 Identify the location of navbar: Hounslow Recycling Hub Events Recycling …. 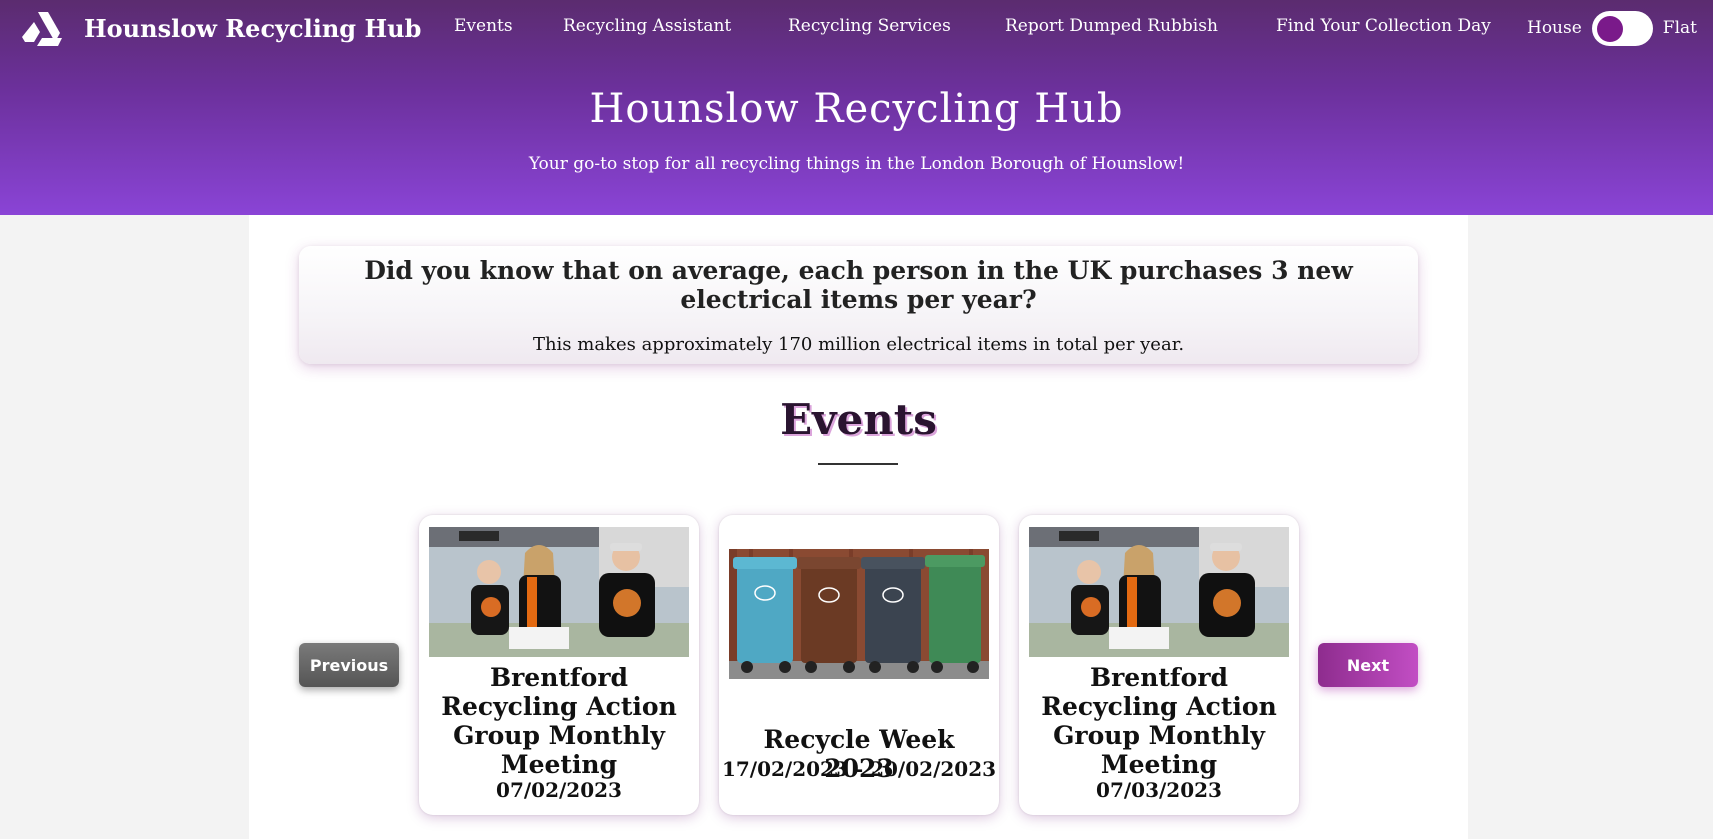
(856, 28).